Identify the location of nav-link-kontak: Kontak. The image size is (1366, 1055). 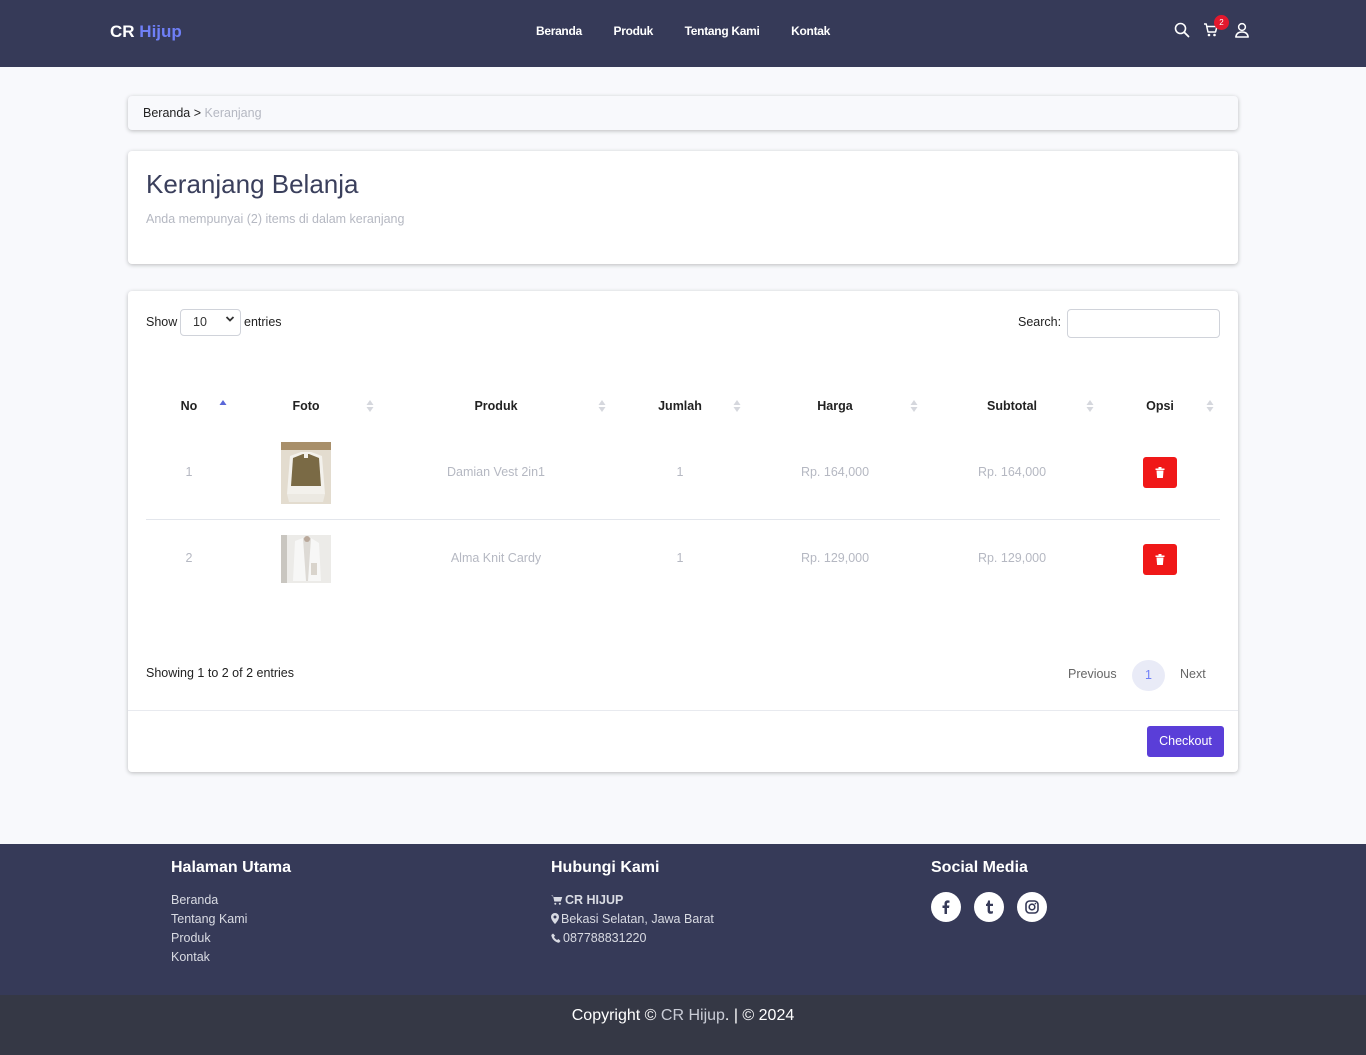
(810, 31).